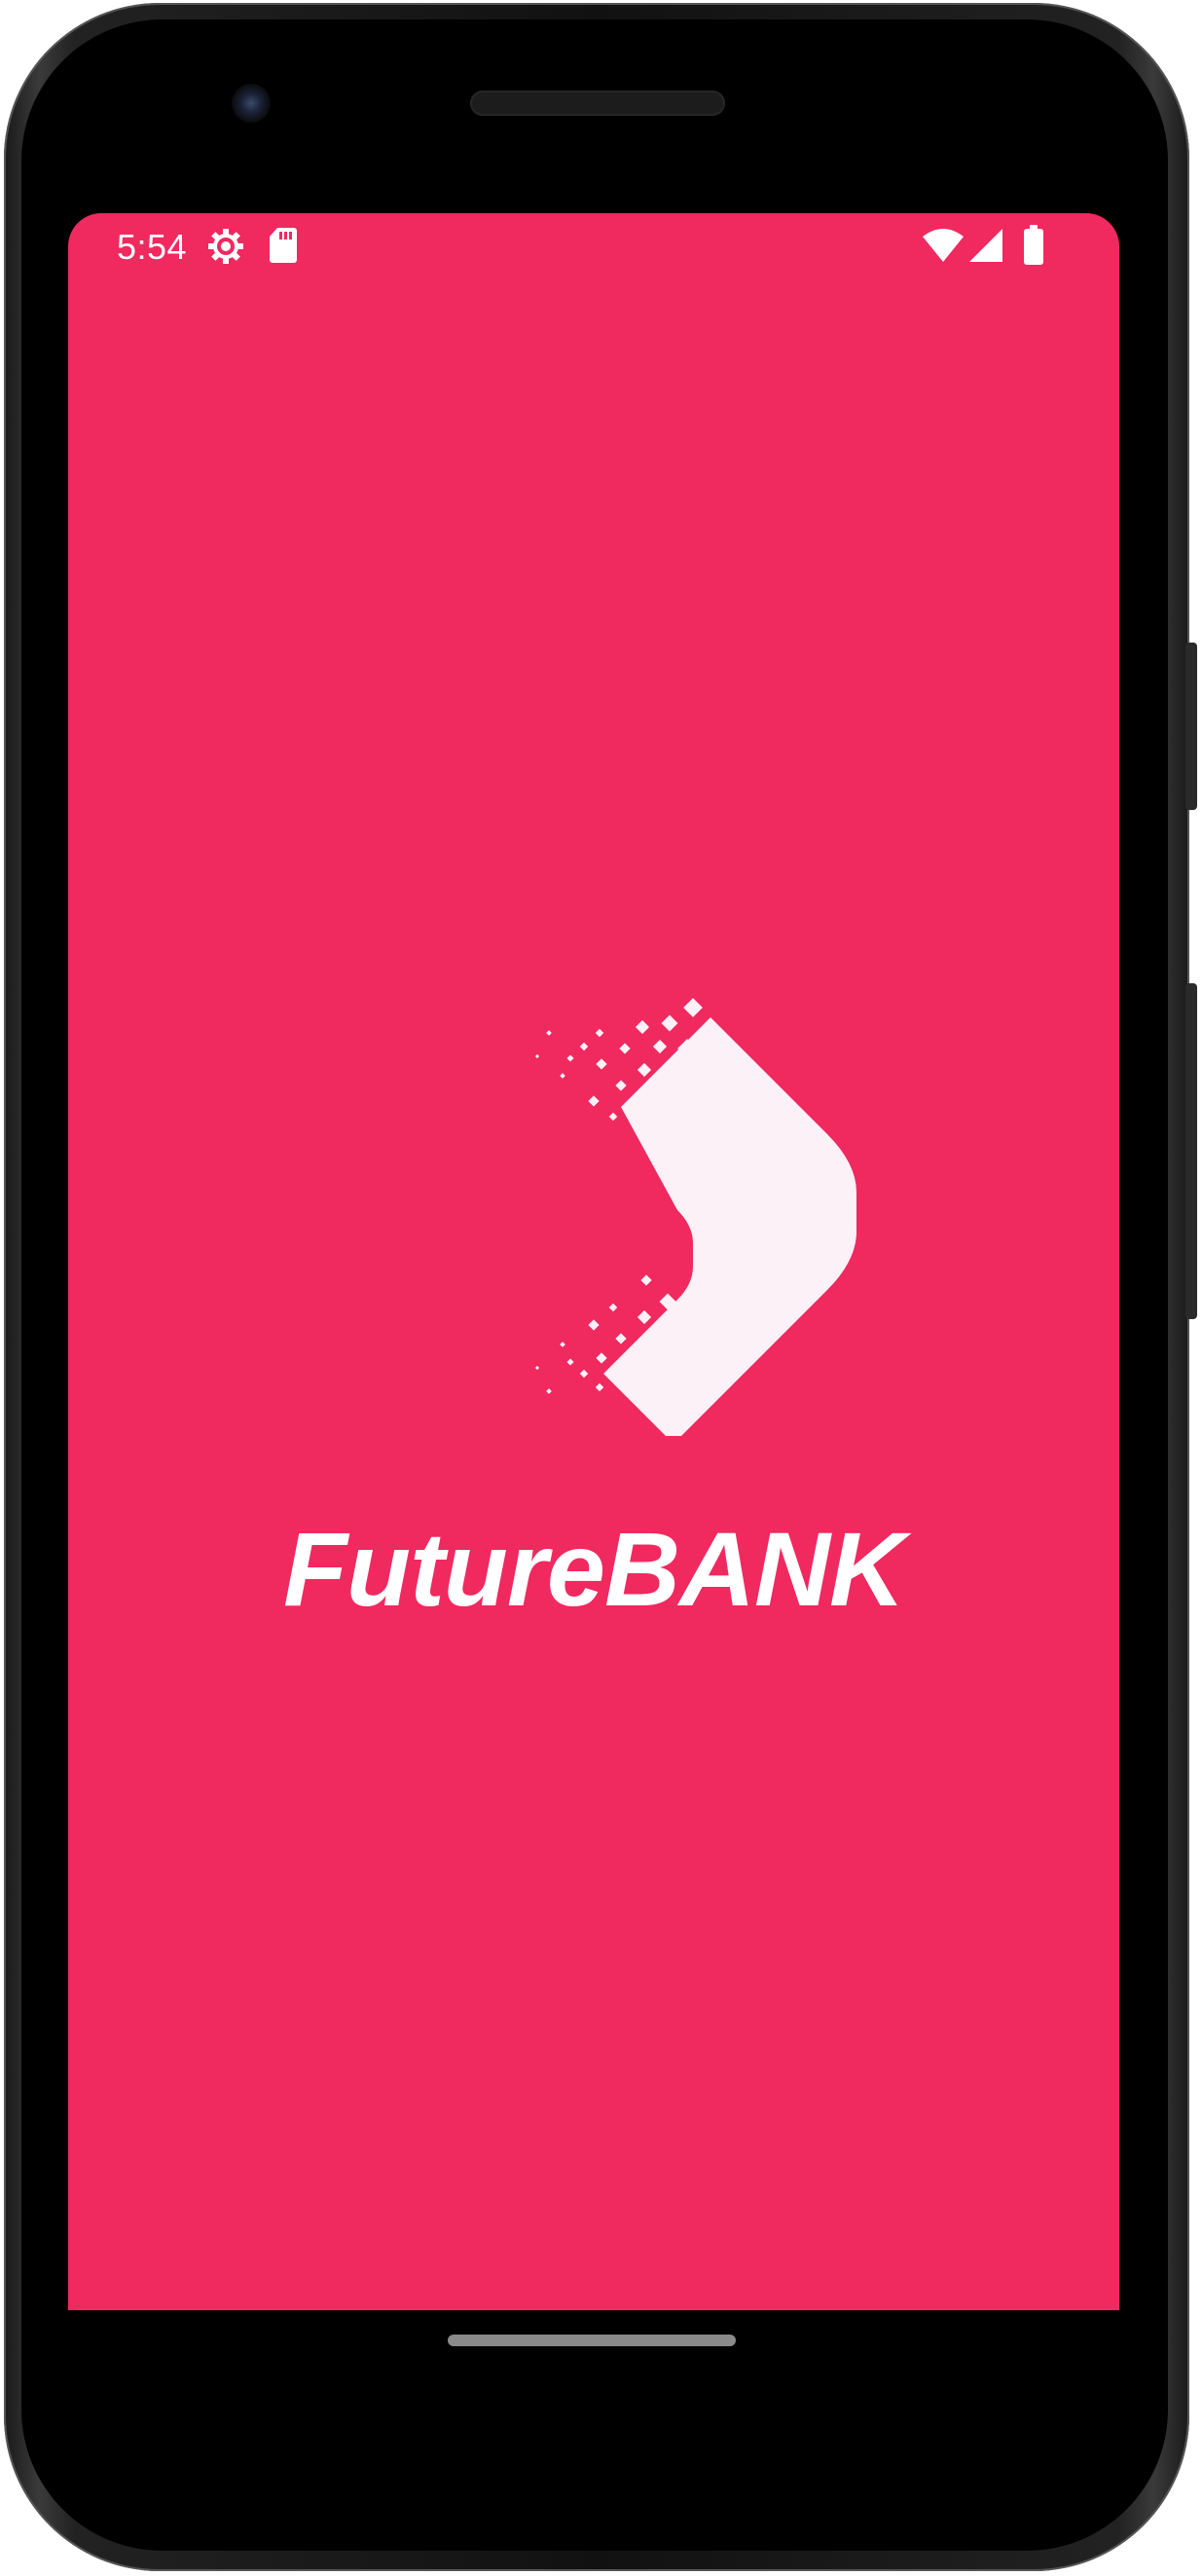 This screenshot has height=2576, width=1202. I want to click on chevron-body, so click(729, 1226).